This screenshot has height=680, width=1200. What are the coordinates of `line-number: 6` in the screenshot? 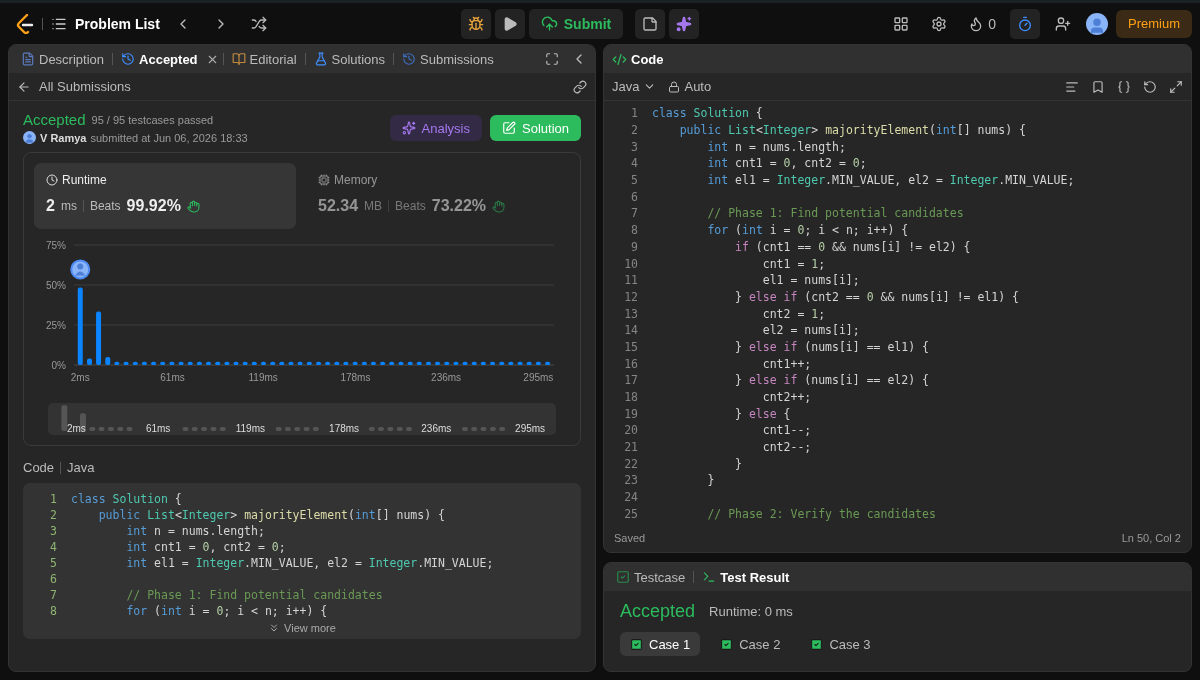 It's located at (53, 579).